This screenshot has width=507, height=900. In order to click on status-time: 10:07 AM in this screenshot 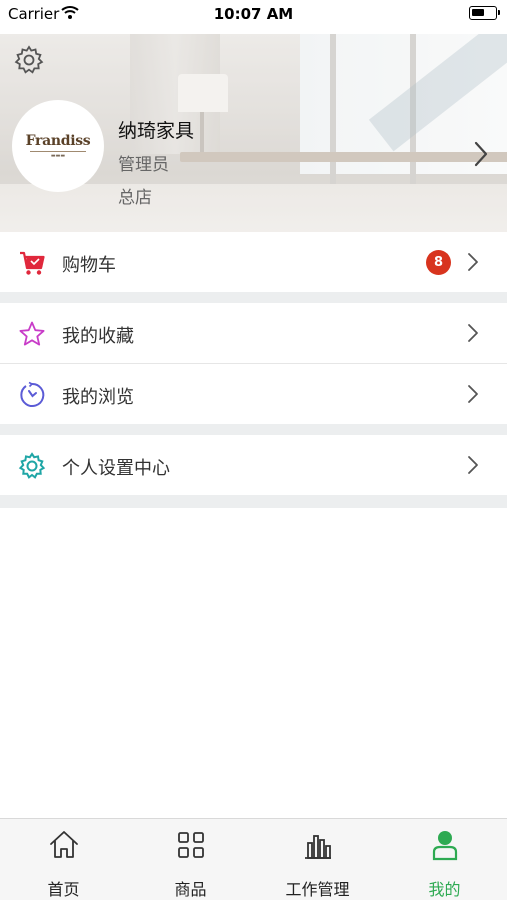, I will do `click(253, 14)`.